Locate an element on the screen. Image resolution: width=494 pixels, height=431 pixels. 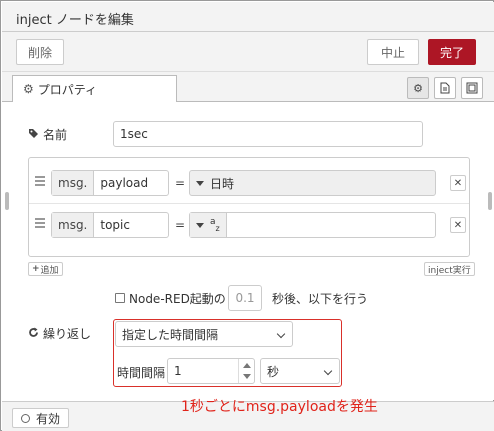
enabled-toggle: 有効 is located at coordinates (41, 418).